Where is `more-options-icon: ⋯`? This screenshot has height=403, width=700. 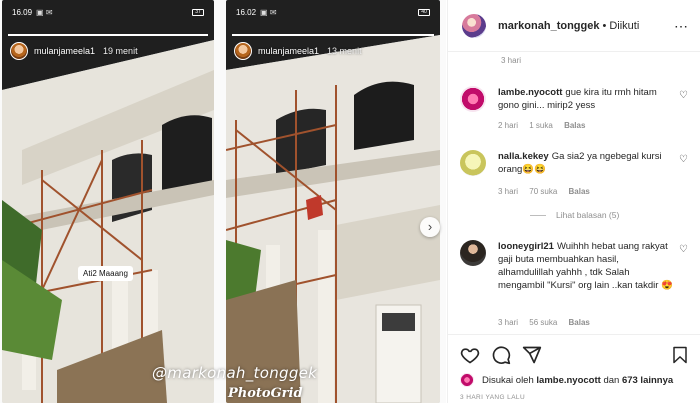 more-options-icon: ⋯ is located at coordinates (681, 26).